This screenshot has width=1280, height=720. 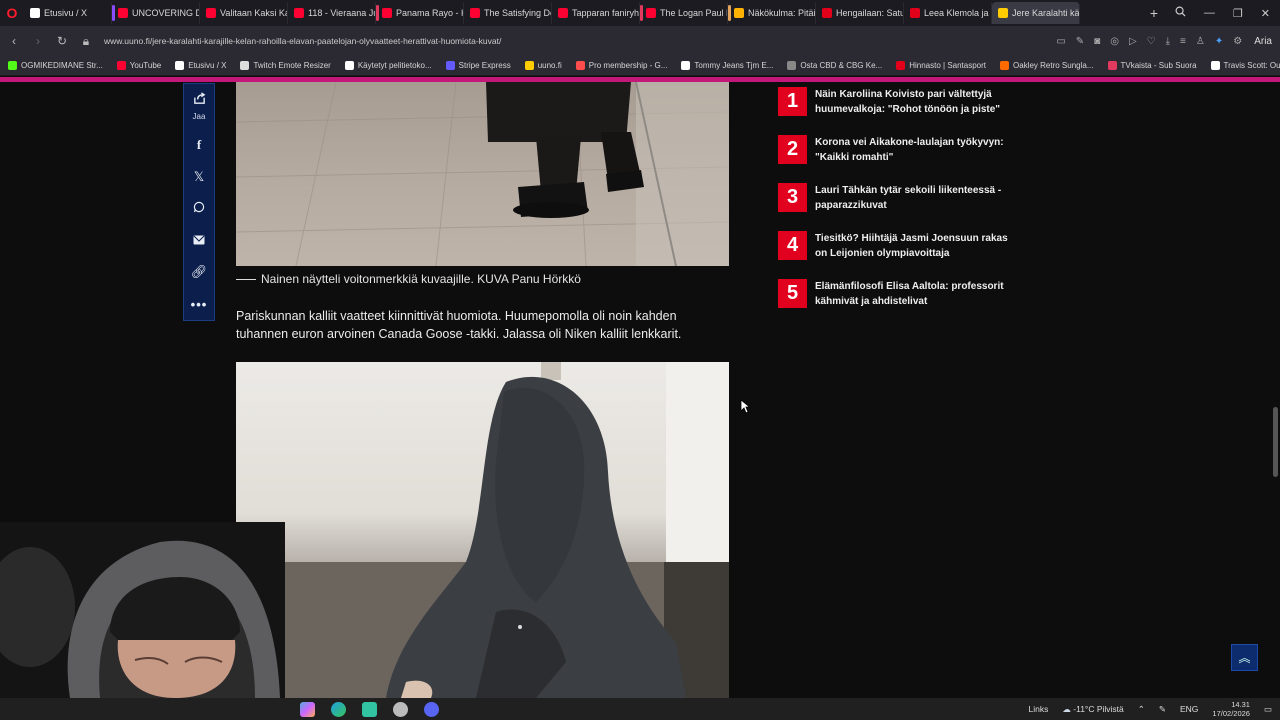 I want to click on language-indicator: ENG, so click(x=1189, y=709).